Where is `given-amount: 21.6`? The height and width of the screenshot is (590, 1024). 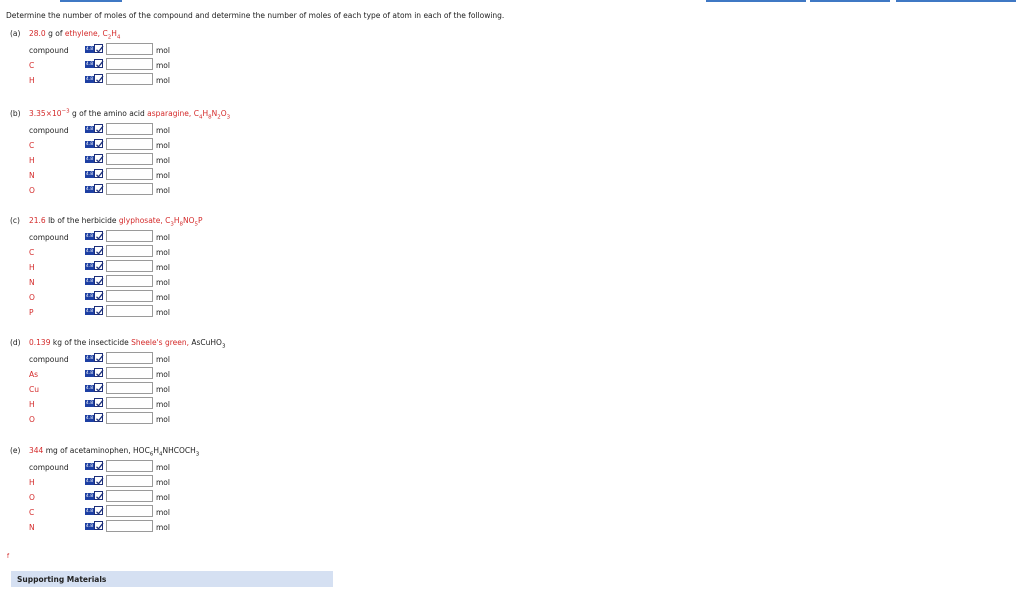 given-amount: 21.6 is located at coordinates (37, 220).